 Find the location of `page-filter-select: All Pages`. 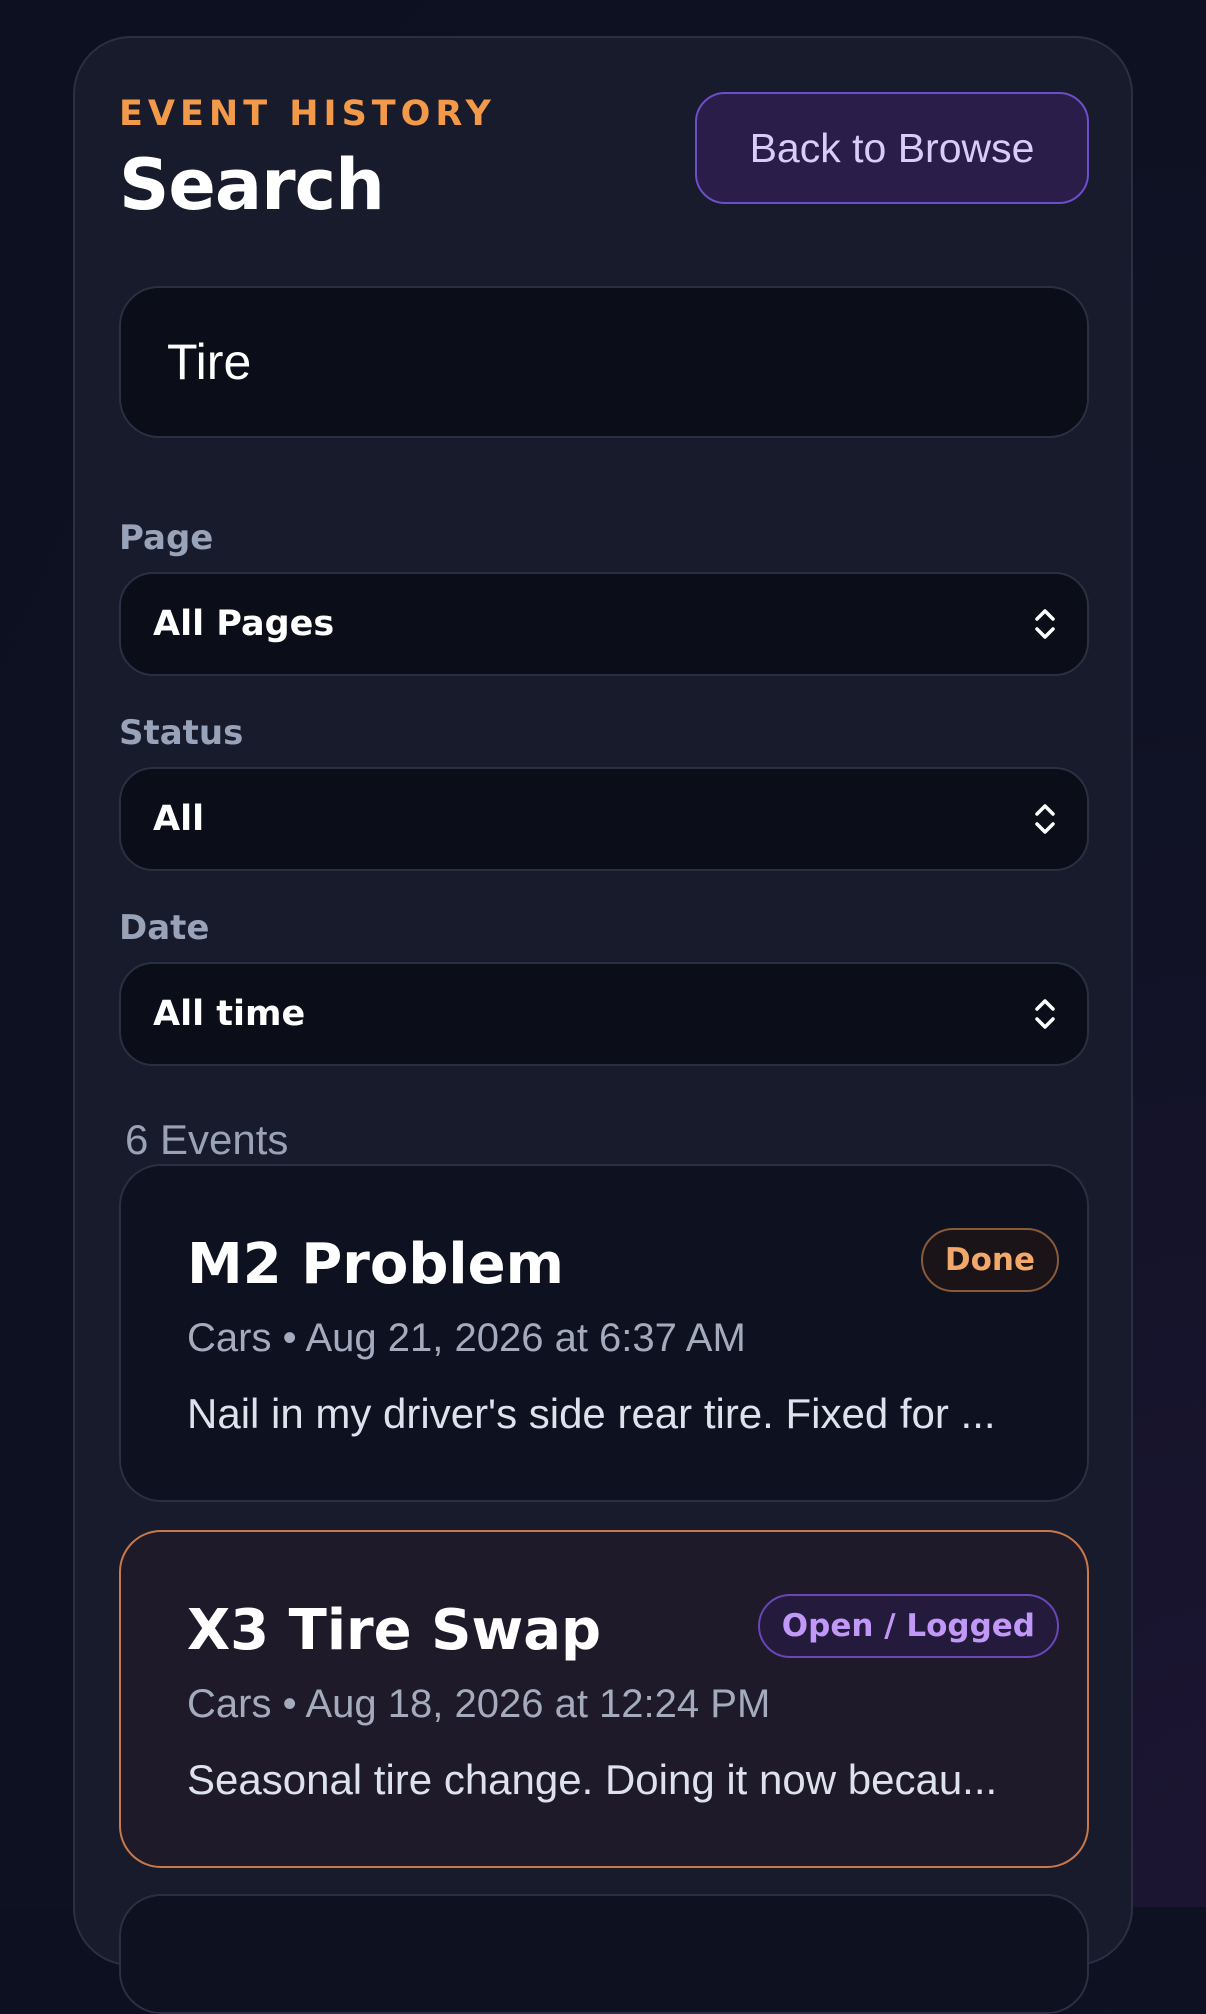

page-filter-select: All Pages is located at coordinates (604, 624).